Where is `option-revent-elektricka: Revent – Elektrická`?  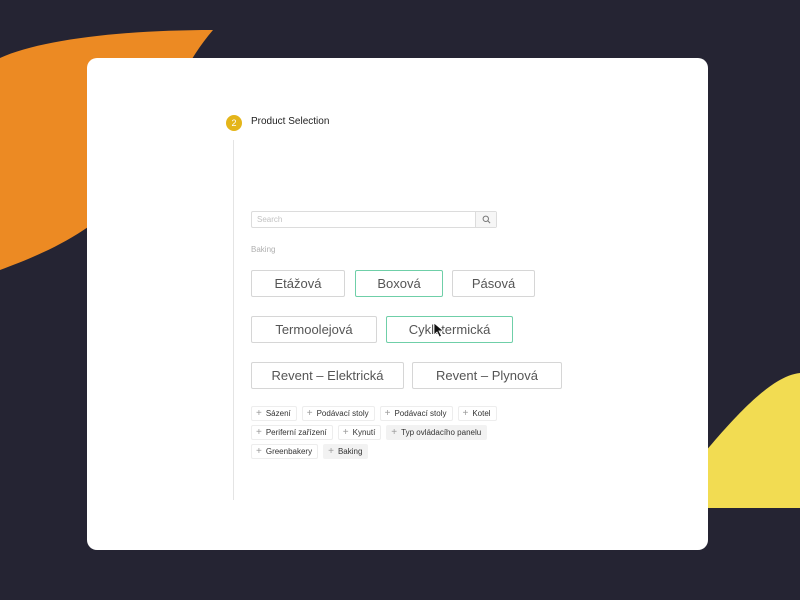 option-revent-elektricka: Revent – Elektrická is located at coordinates (327, 375).